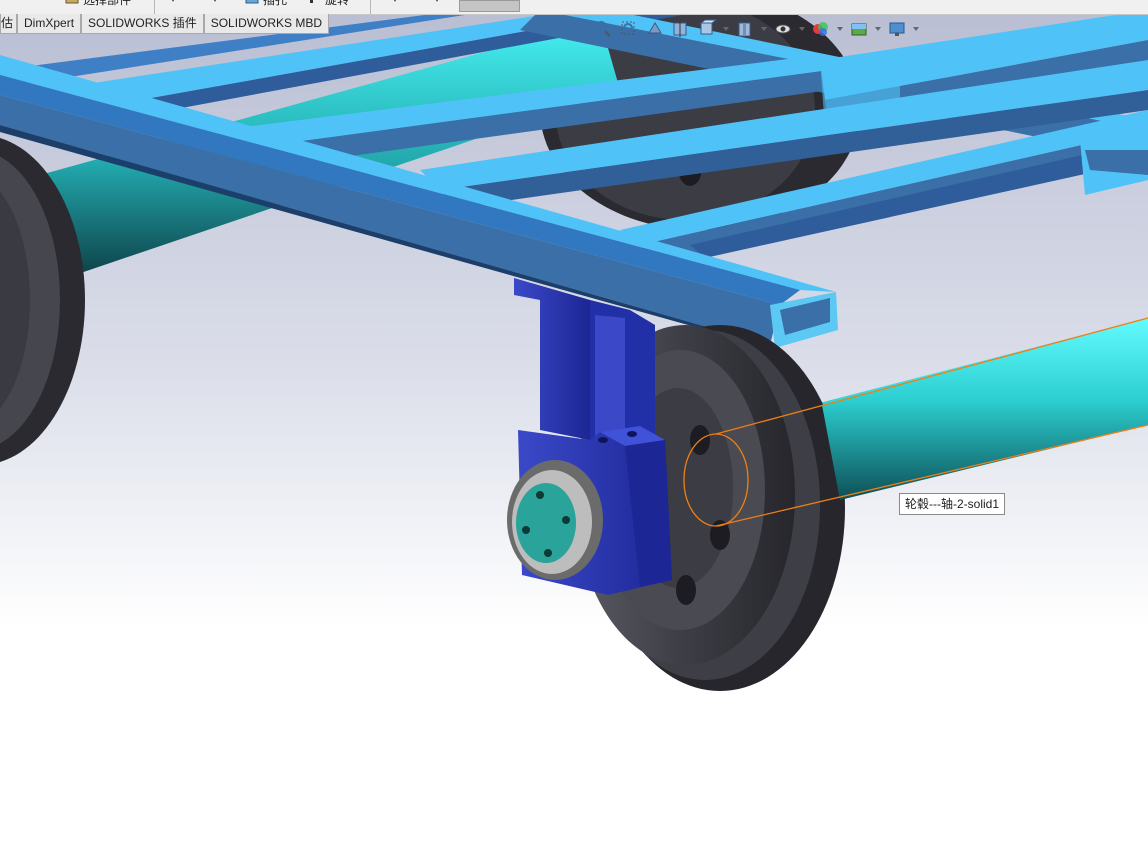 Image resolution: width=1148 pixels, height=841 pixels. What do you see at coordinates (707, 29) in the screenshot?
I see `view-orientation-icon` at bounding box center [707, 29].